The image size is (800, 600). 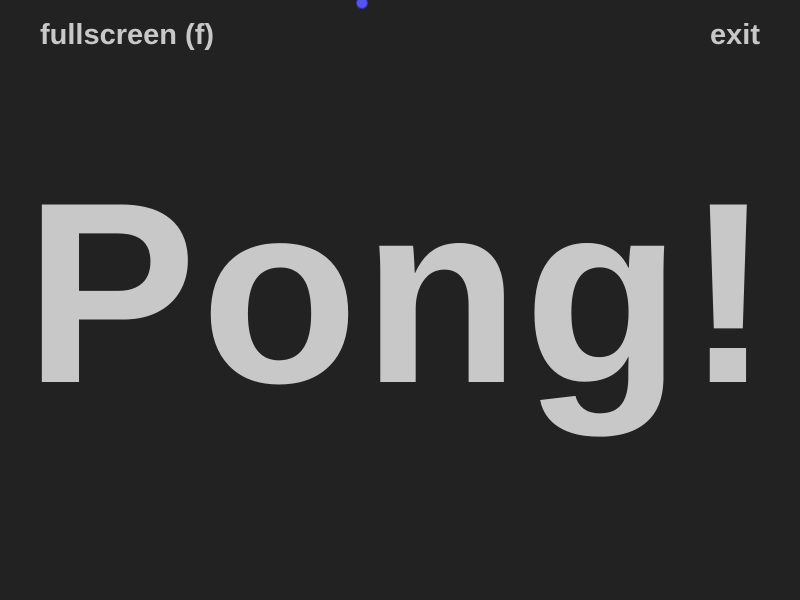 What do you see at coordinates (127, 35) in the screenshot?
I see `fullscreen-button: fullscreen (f)` at bounding box center [127, 35].